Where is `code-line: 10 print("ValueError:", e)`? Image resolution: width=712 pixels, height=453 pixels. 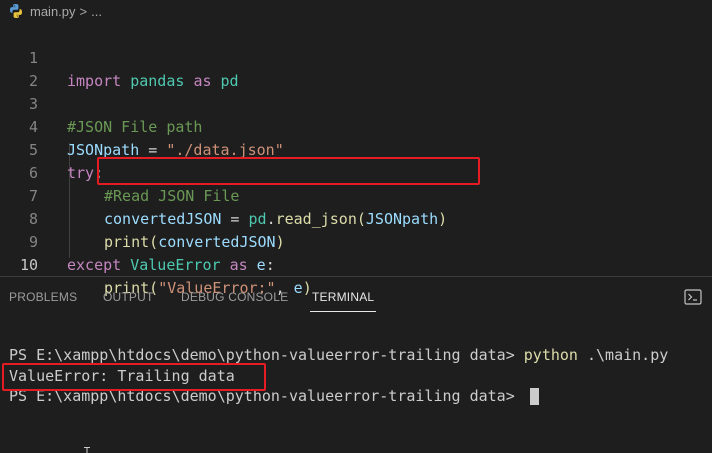
code-line: 10 print("ValueError:", e) is located at coordinates (356, 264).